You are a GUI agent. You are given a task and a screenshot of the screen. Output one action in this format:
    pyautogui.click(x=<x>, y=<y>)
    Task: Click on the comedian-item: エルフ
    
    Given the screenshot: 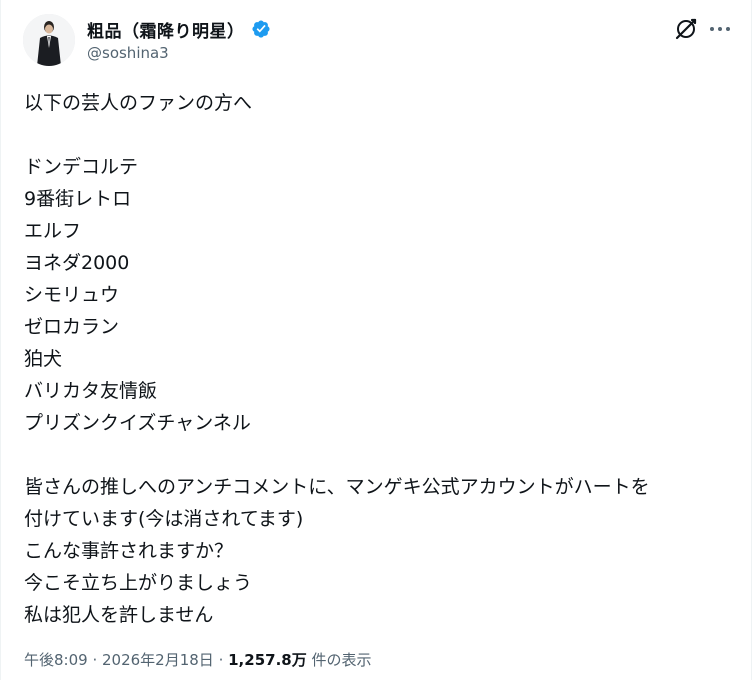 What is the action you would take?
    pyautogui.click(x=53, y=231)
    